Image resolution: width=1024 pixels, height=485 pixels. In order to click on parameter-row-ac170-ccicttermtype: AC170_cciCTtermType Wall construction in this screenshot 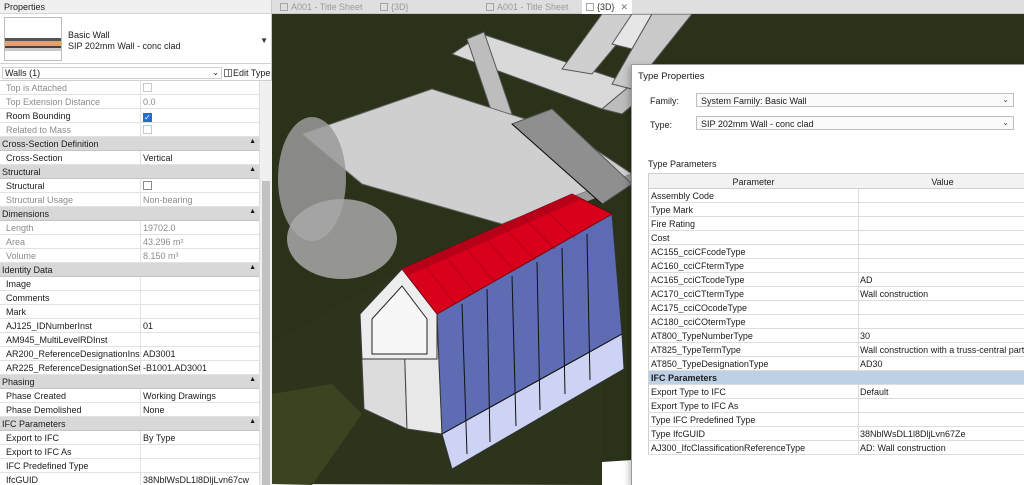, I will do `click(836, 294)`.